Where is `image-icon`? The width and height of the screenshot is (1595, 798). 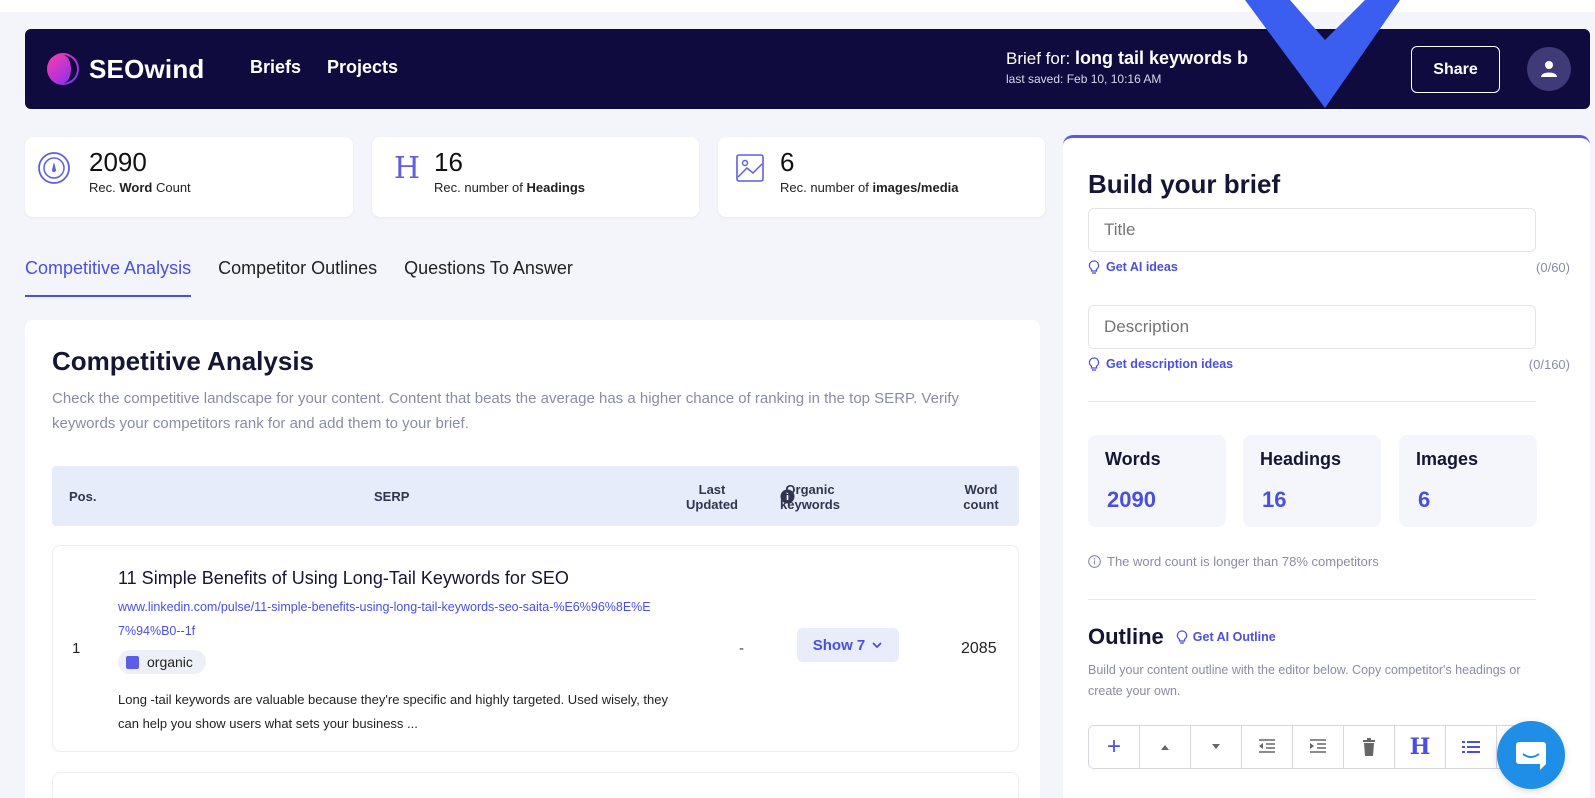 image-icon is located at coordinates (750, 168).